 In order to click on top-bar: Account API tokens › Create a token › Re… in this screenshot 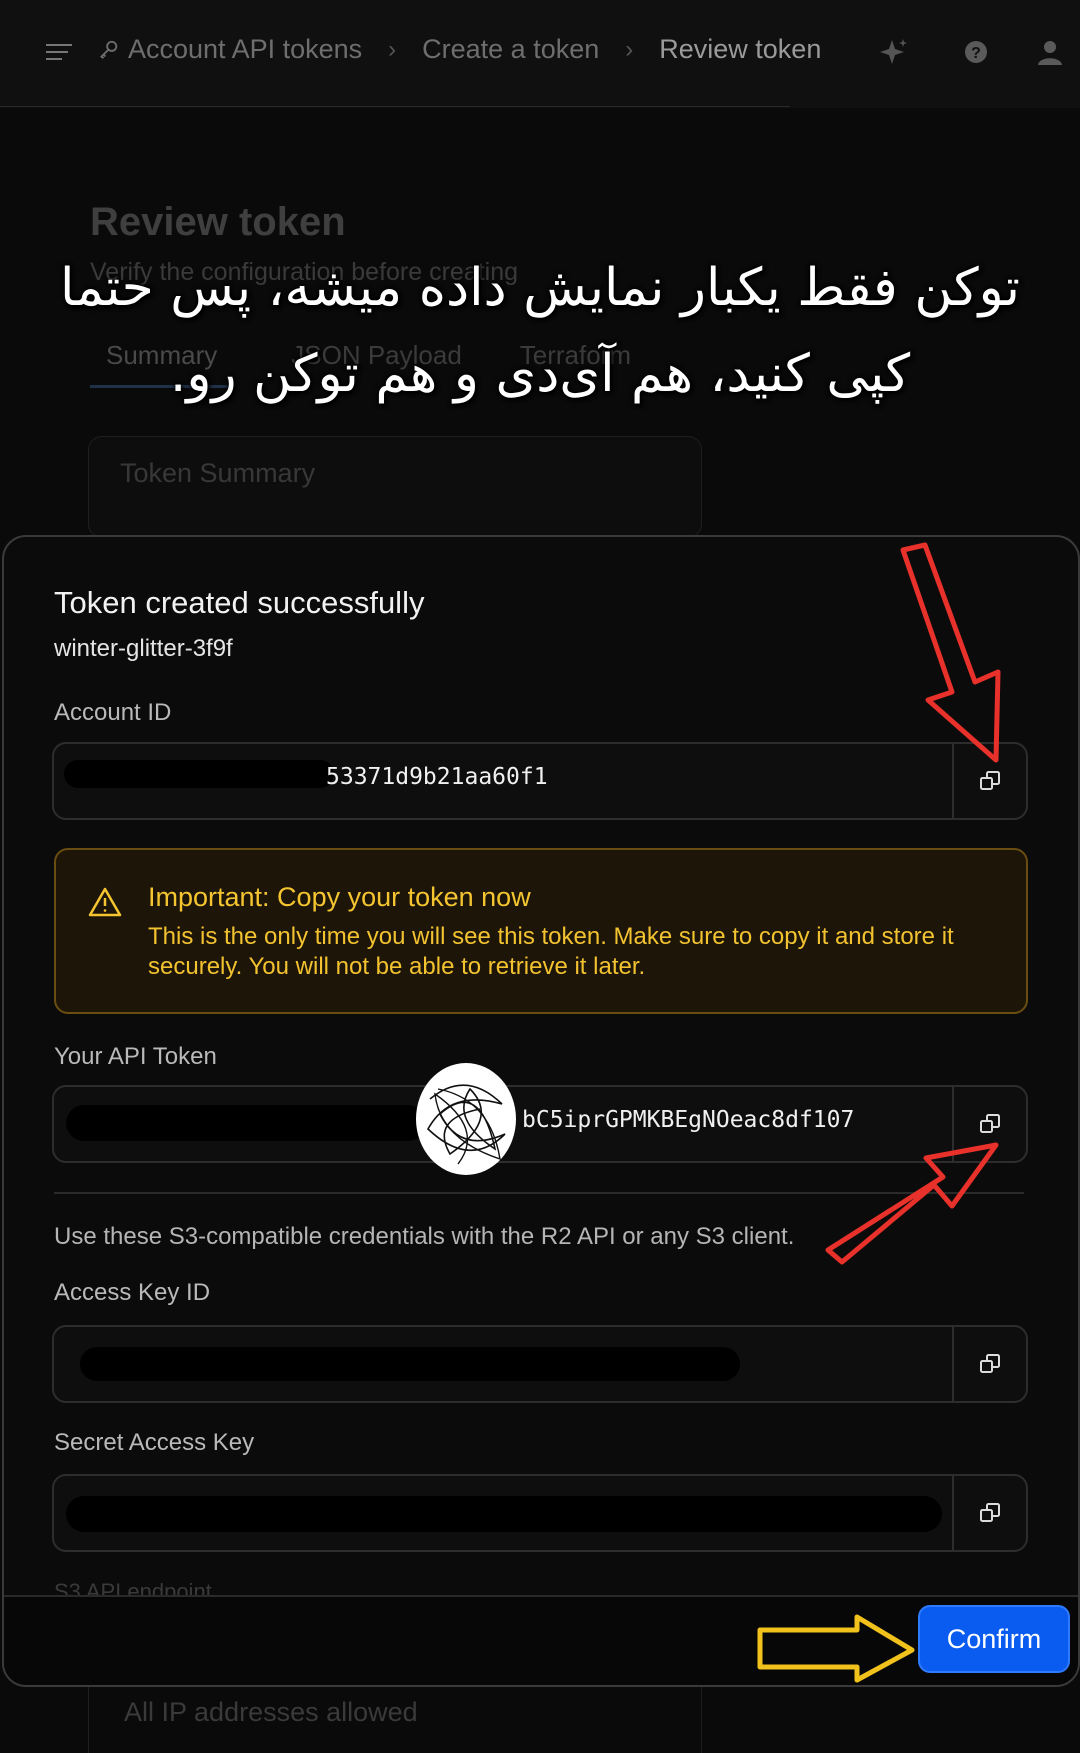, I will do `click(540, 54)`.